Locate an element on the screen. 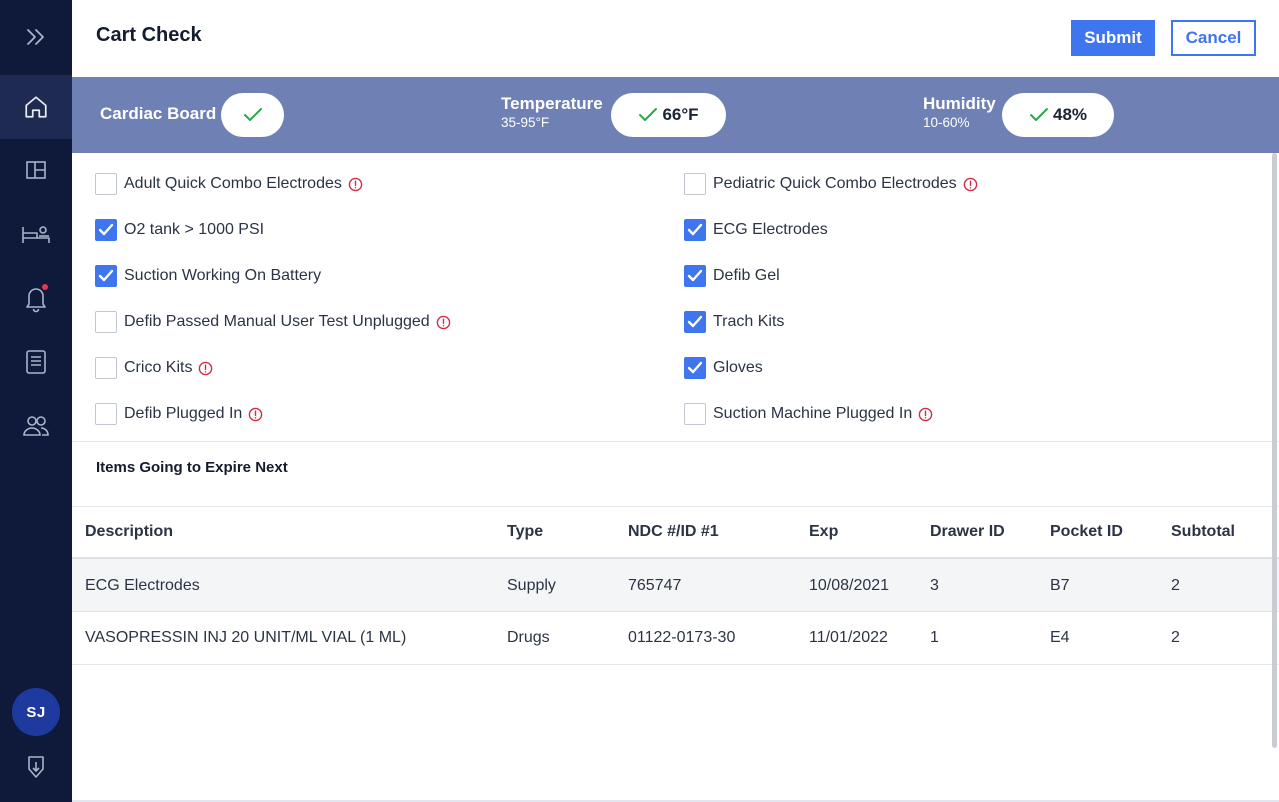  nav-documents is located at coordinates (36, 362).